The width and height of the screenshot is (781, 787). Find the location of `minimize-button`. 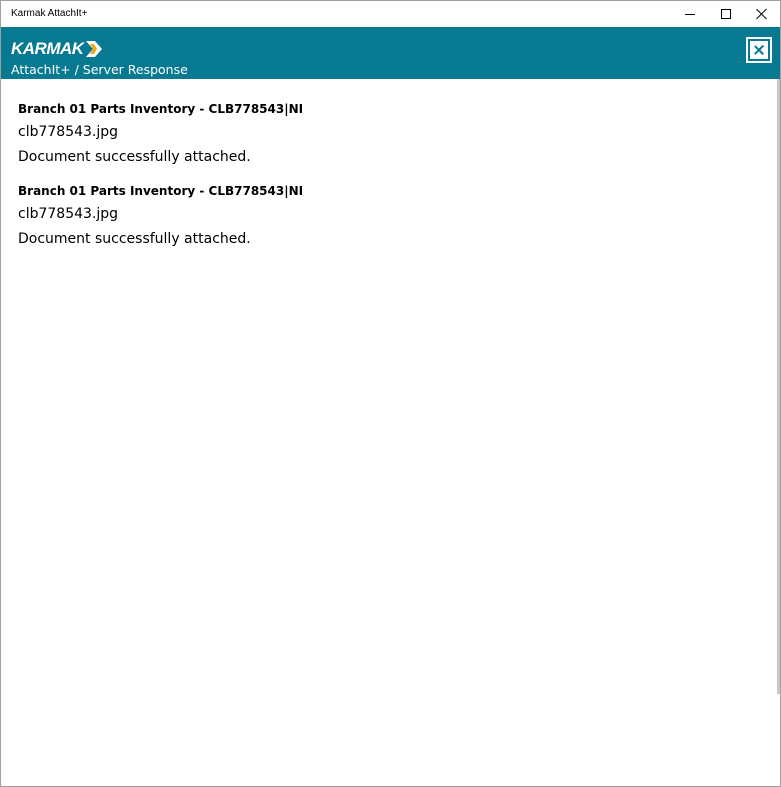

minimize-button is located at coordinates (690, 14).